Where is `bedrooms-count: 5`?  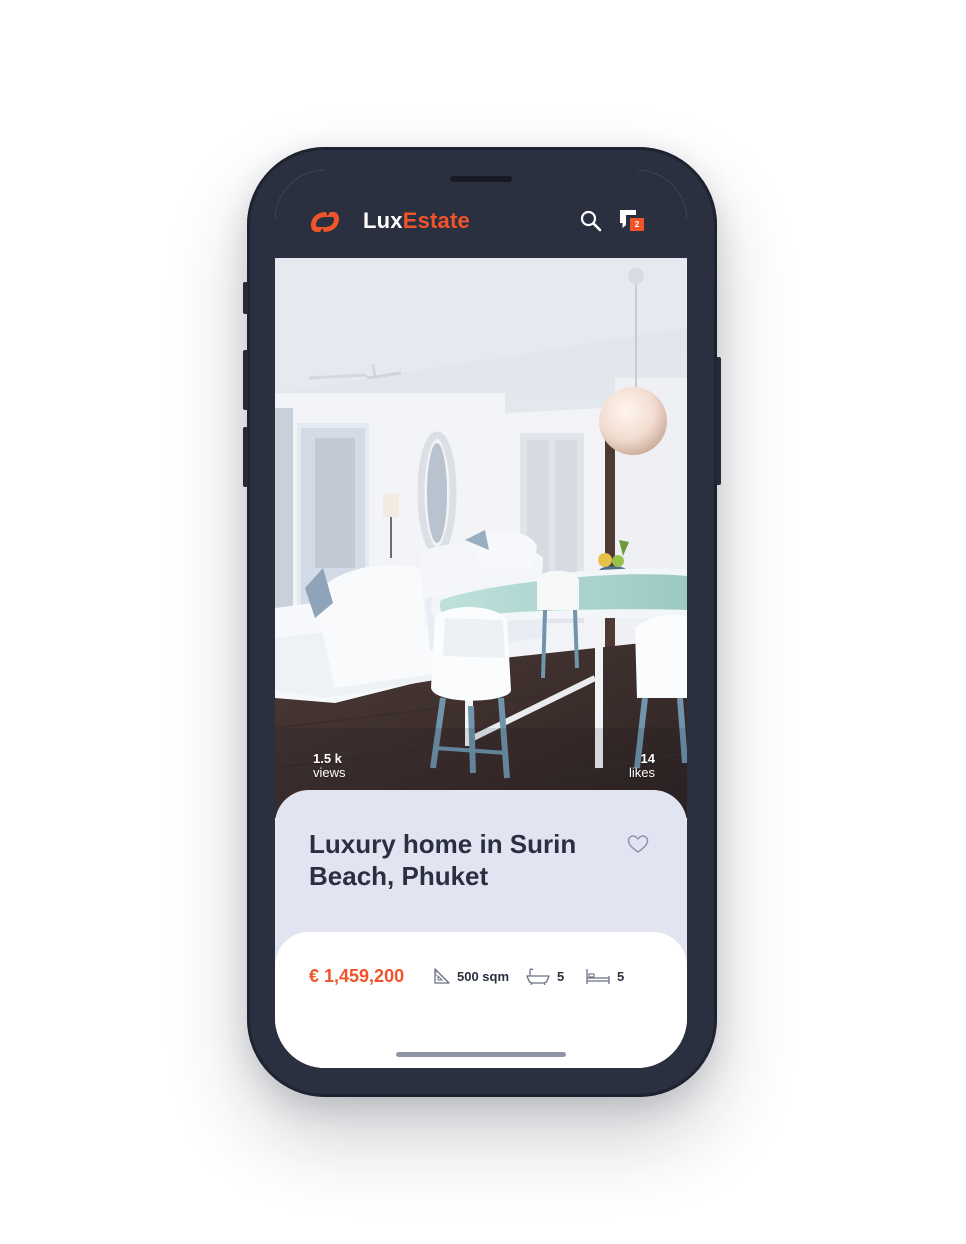 bedrooms-count: 5 is located at coordinates (621, 976).